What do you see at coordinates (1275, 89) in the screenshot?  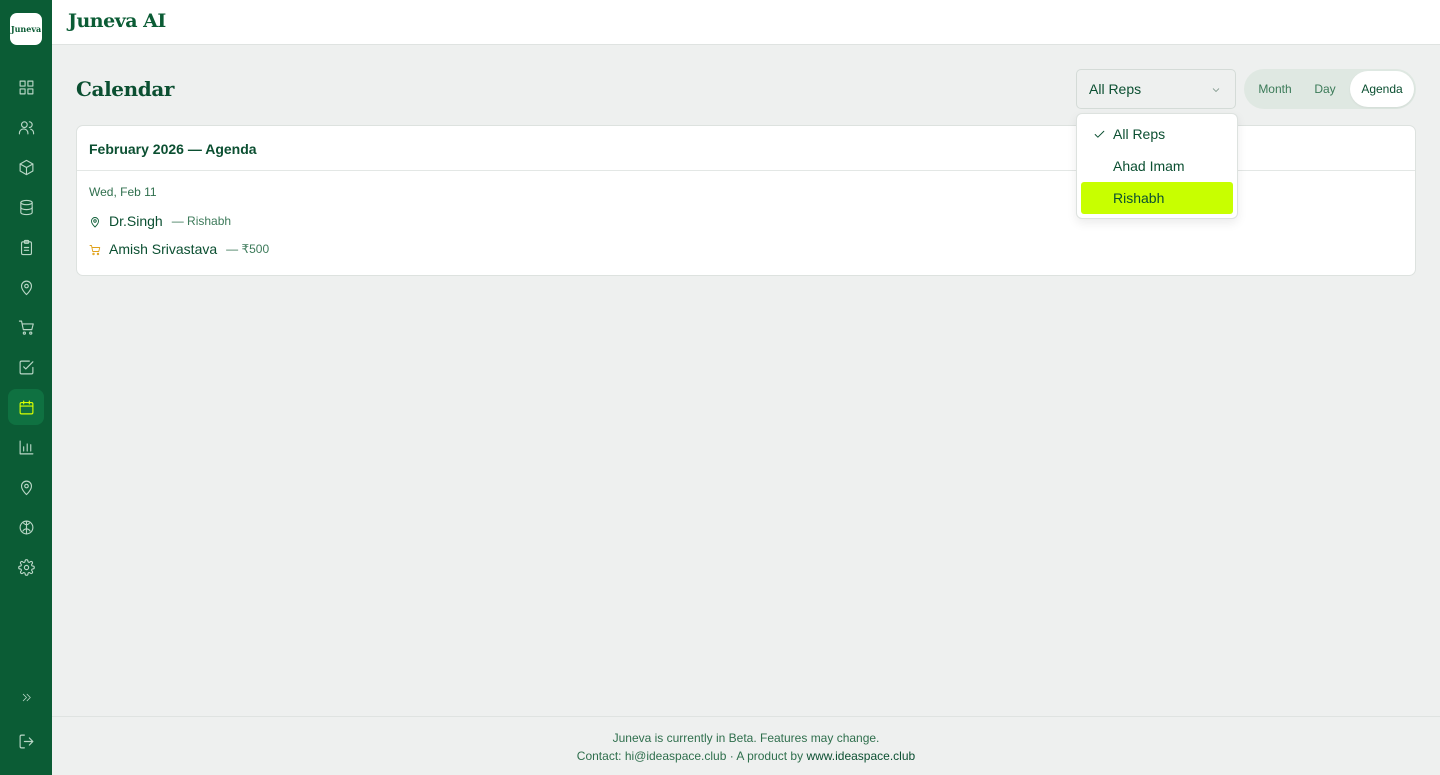 I see `view-month-button: Month` at bounding box center [1275, 89].